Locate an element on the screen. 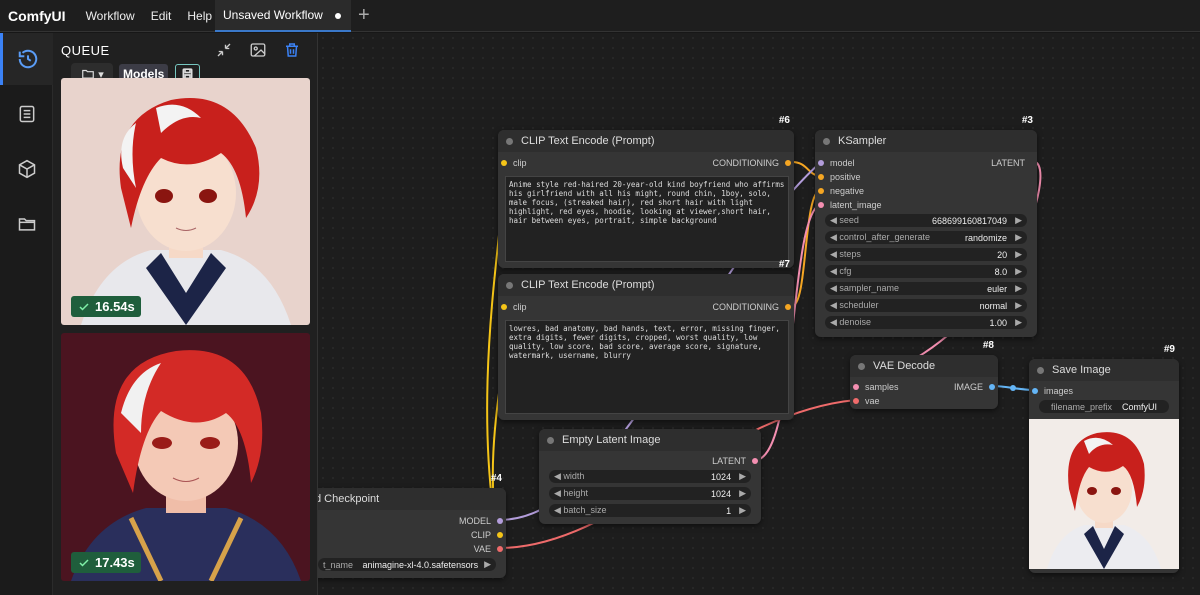 The width and height of the screenshot is (1200, 595). queue-title: QUEUE is located at coordinates (85, 50).